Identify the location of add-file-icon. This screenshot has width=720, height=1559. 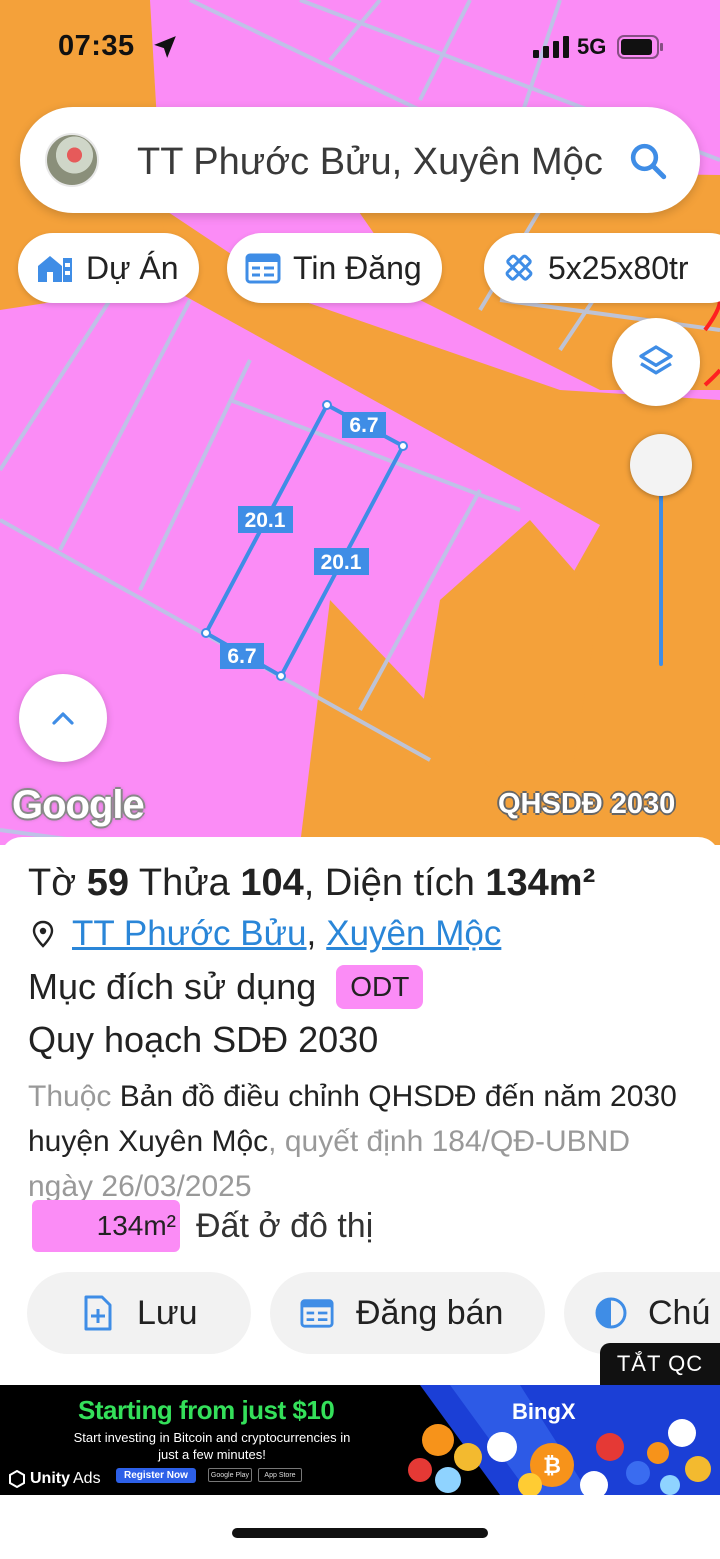
(98, 1313).